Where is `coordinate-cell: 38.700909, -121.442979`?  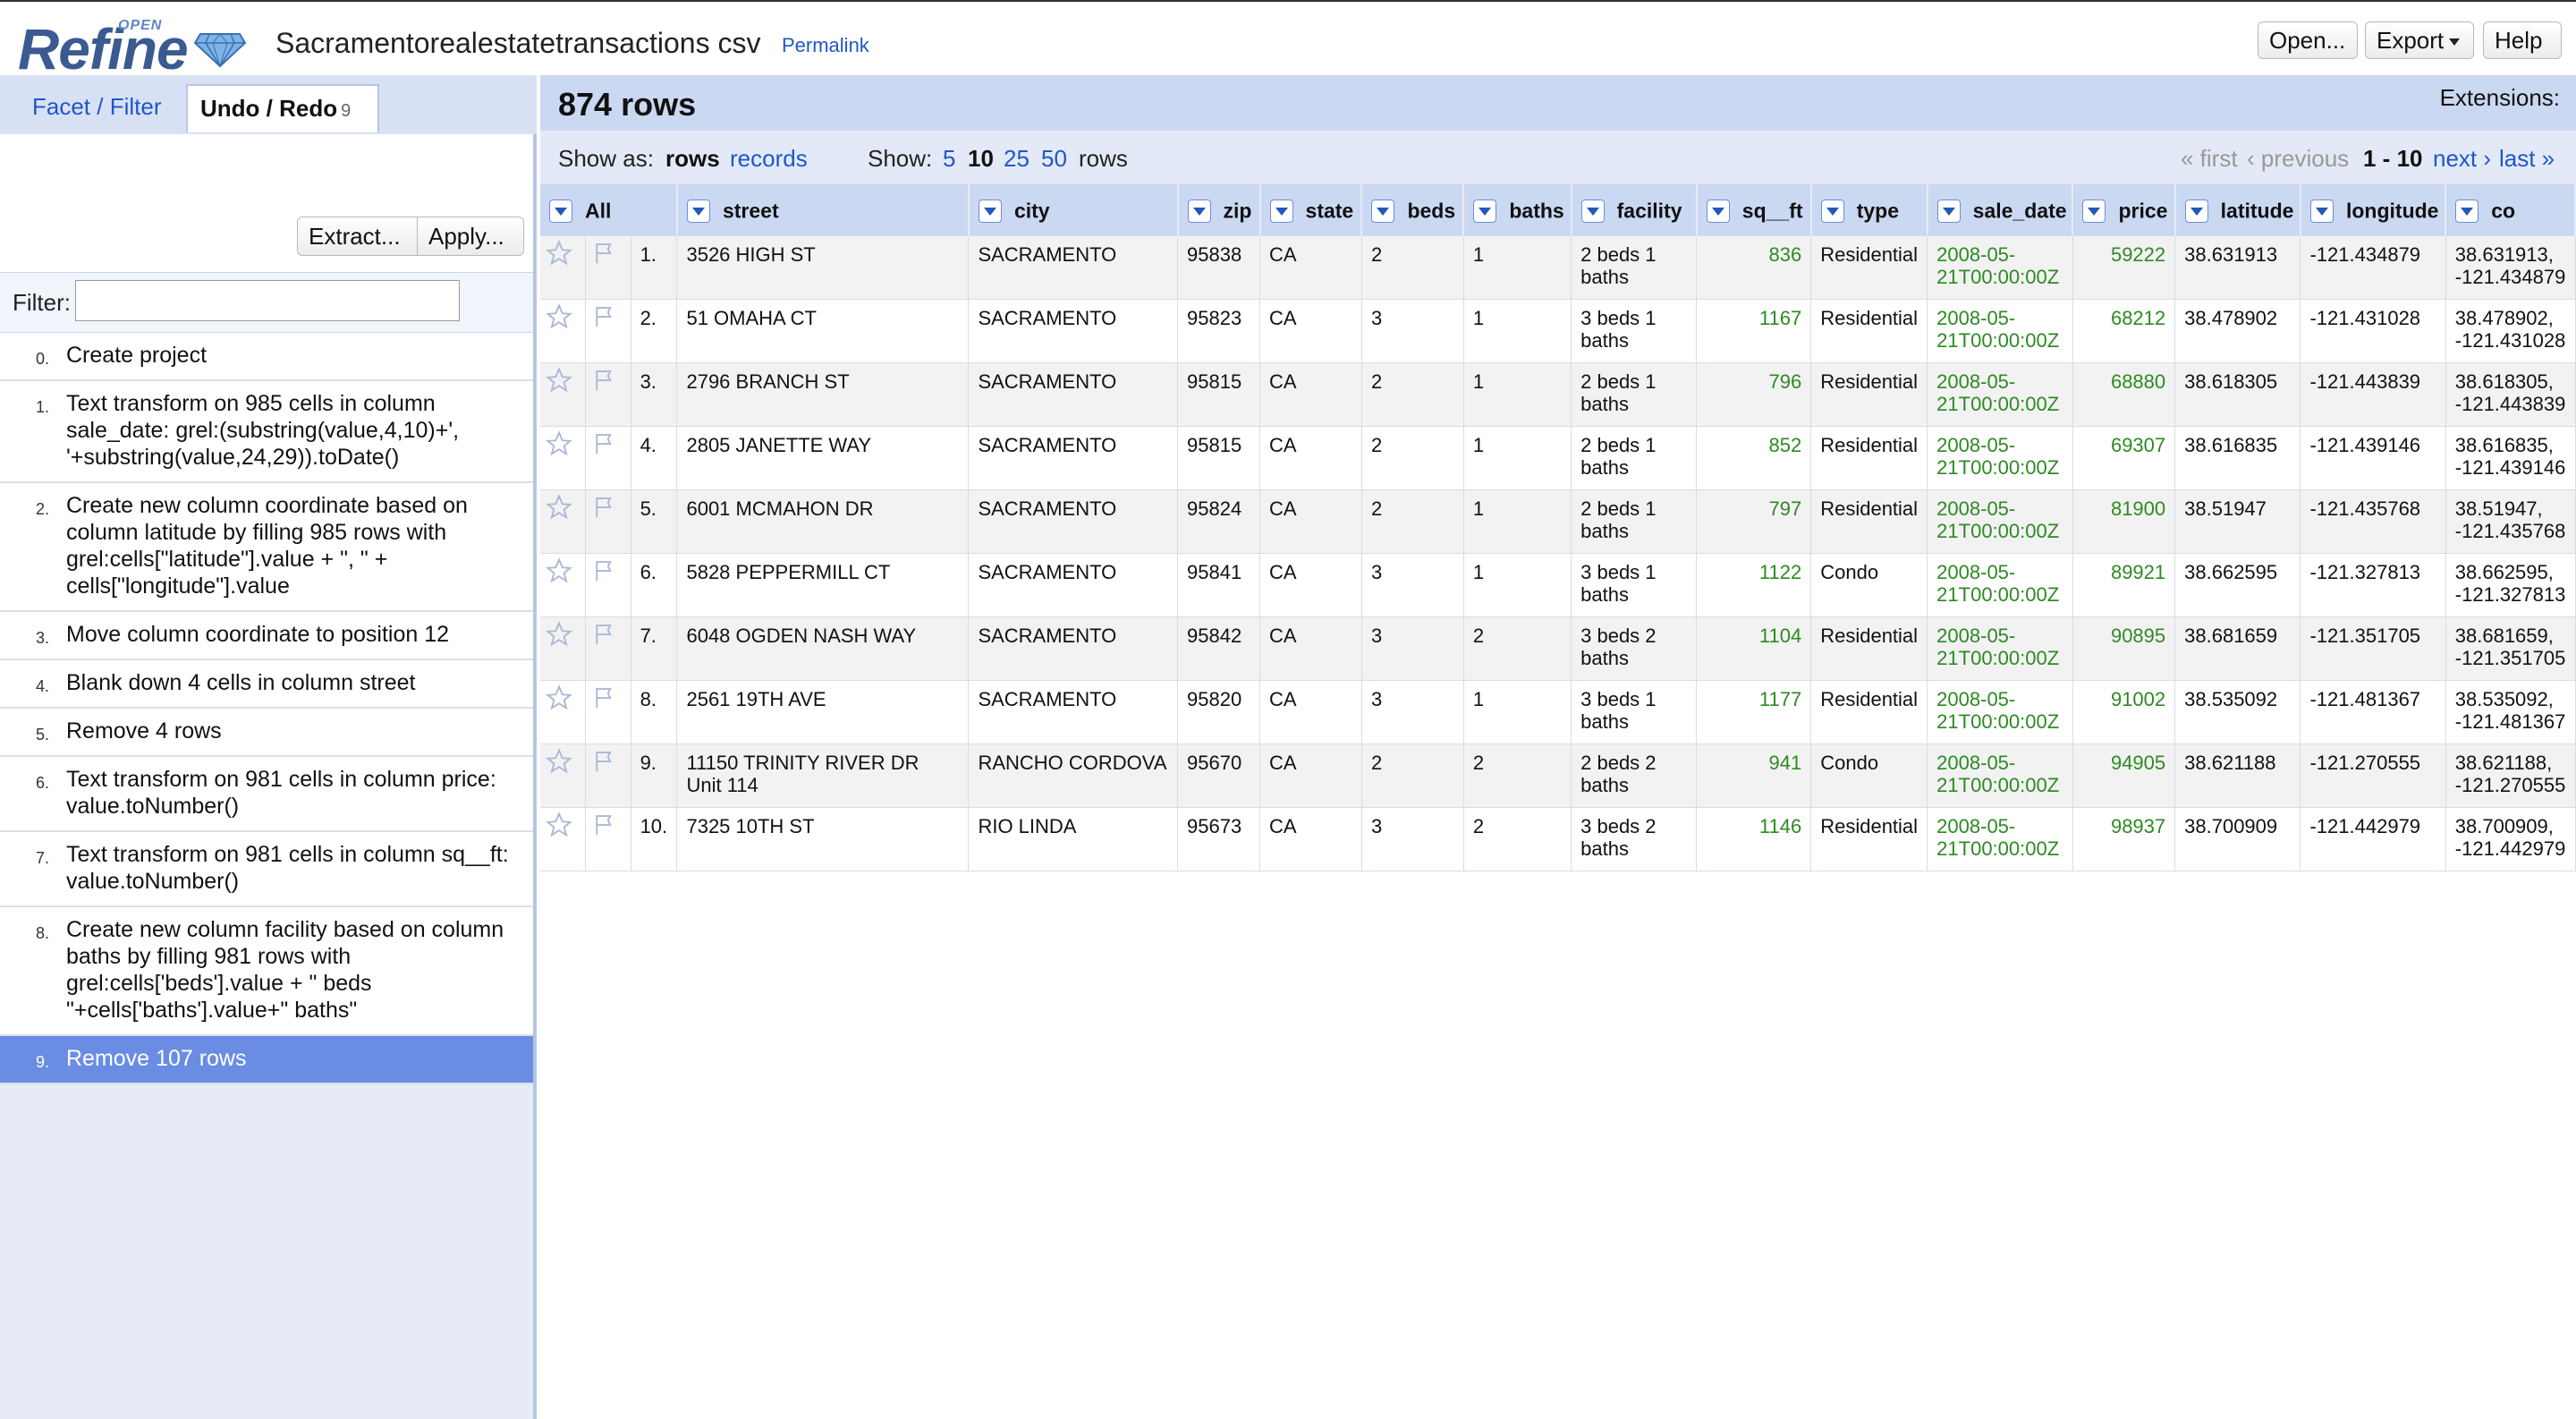 coordinate-cell: 38.700909, -121.442979 is located at coordinates (2510, 839).